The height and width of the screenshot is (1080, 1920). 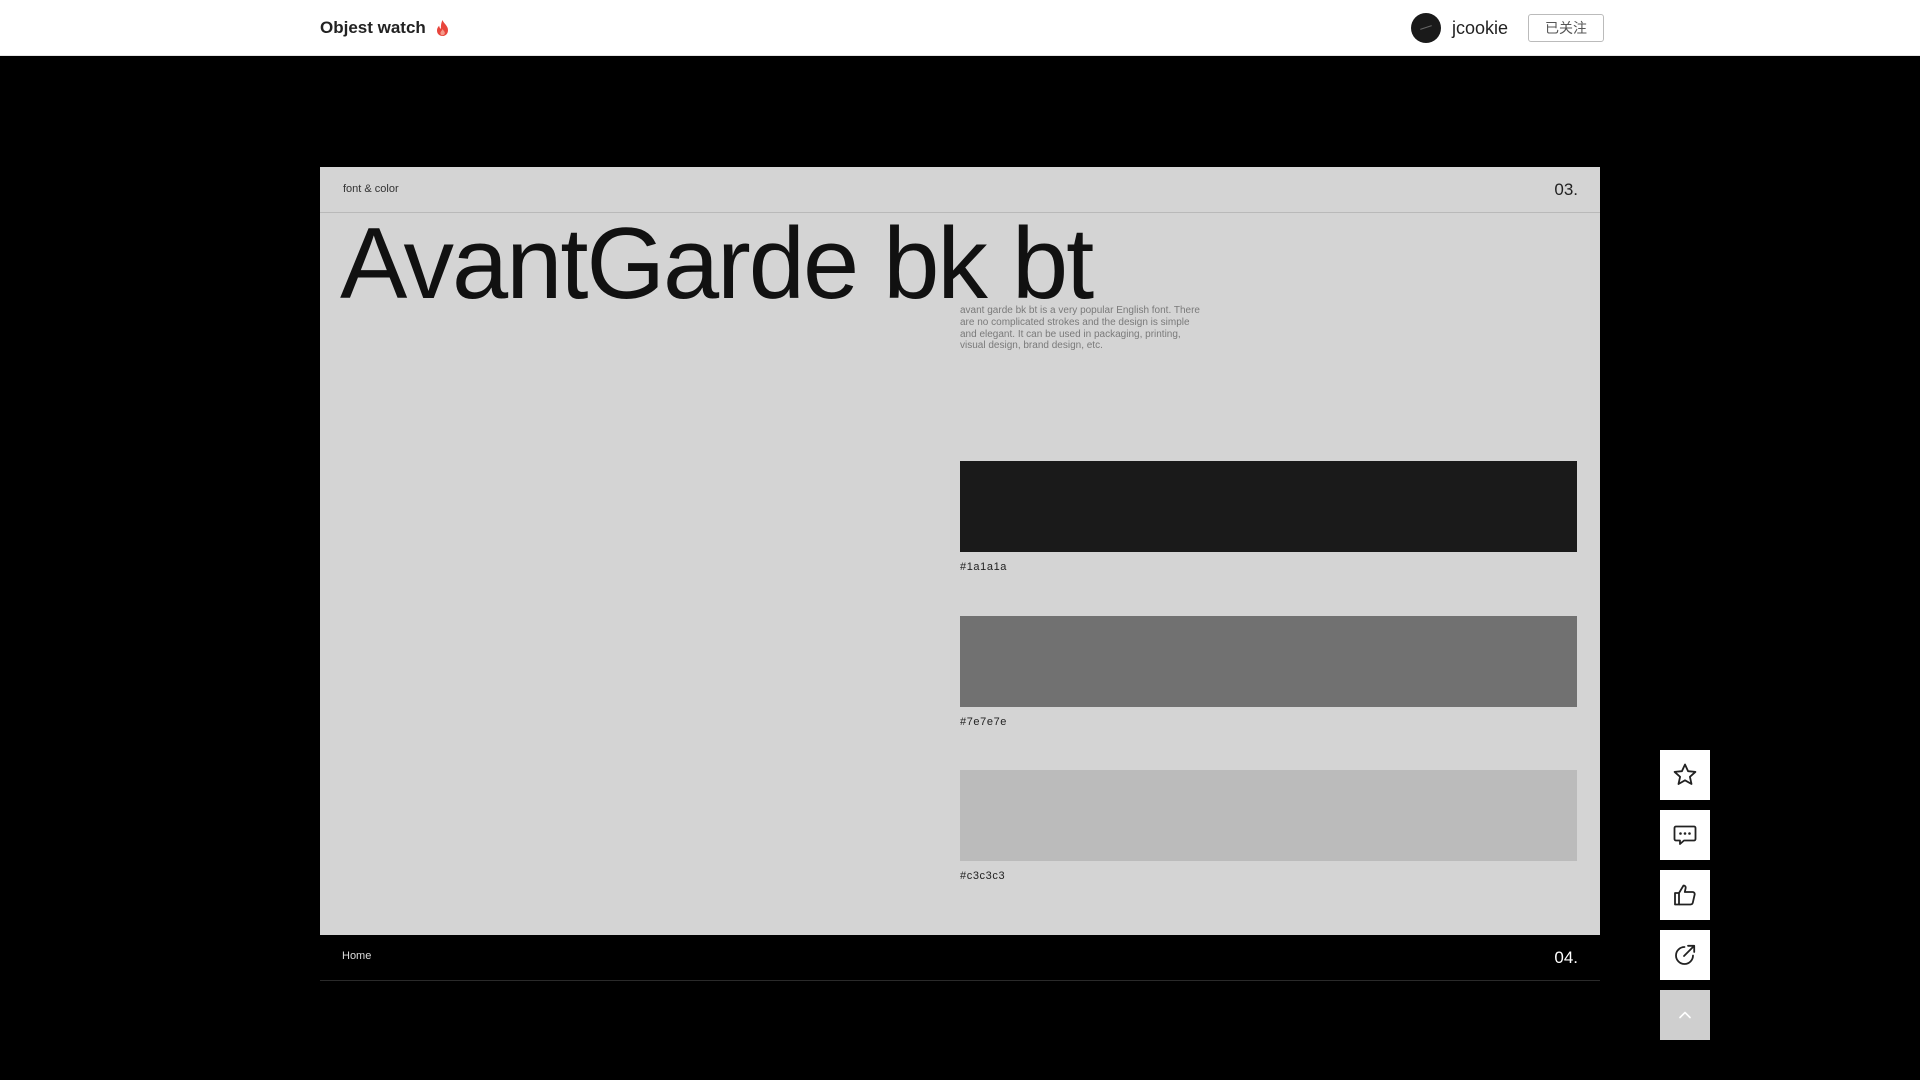 What do you see at coordinates (356, 956) in the screenshot?
I see `home-label: Home` at bounding box center [356, 956].